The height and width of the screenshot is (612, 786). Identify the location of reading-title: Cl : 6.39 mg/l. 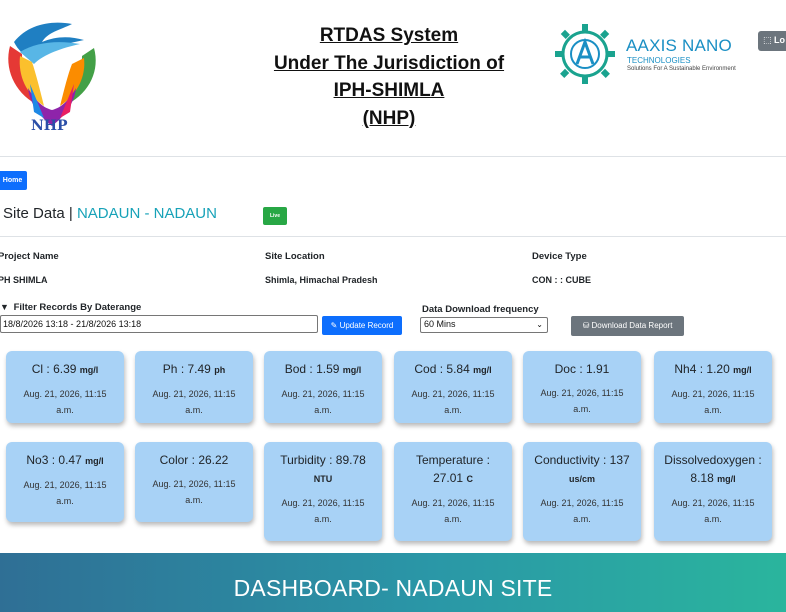
(65, 369).